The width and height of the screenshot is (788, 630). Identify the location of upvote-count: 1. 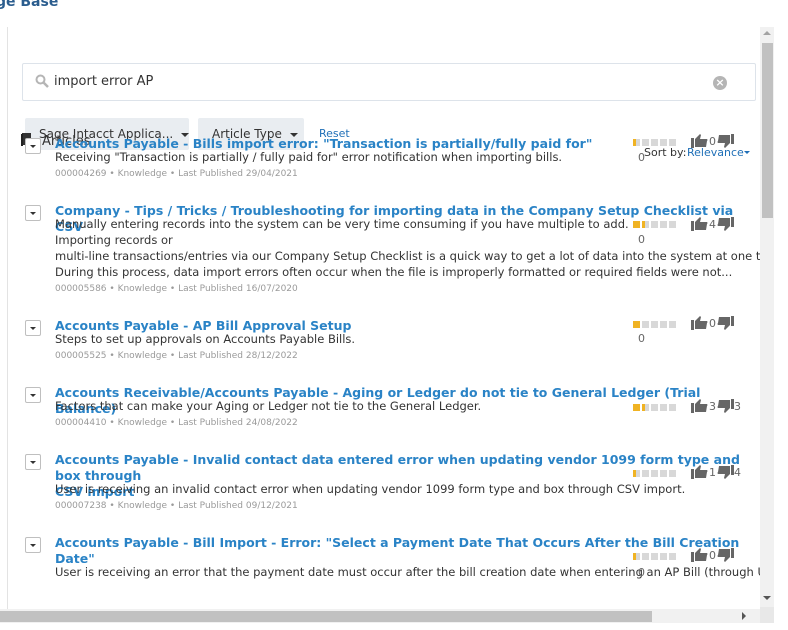
(712, 472).